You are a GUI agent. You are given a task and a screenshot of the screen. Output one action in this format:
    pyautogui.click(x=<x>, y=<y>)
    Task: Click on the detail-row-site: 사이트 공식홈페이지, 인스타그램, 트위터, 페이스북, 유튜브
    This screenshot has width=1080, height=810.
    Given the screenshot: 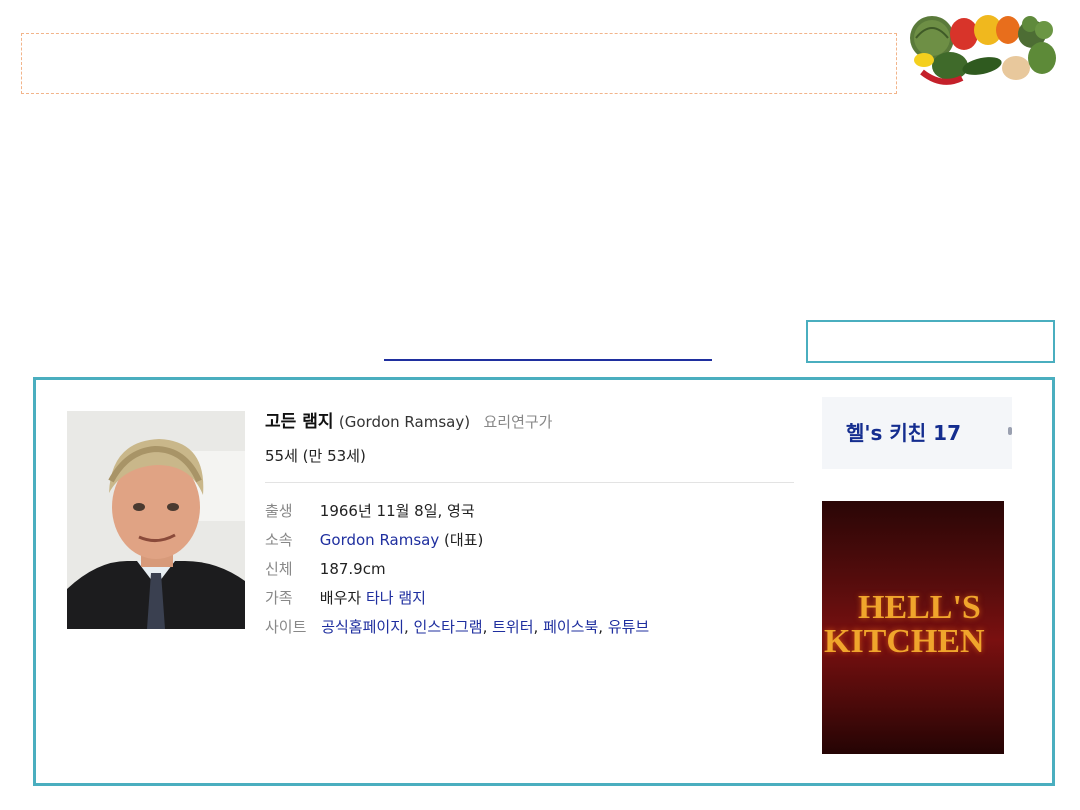 What is the action you would take?
    pyautogui.click(x=530, y=627)
    